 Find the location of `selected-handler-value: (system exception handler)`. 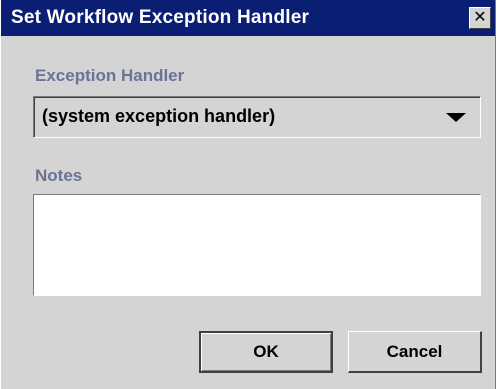

selected-handler-value: (system exception handler) is located at coordinates (159, 116).